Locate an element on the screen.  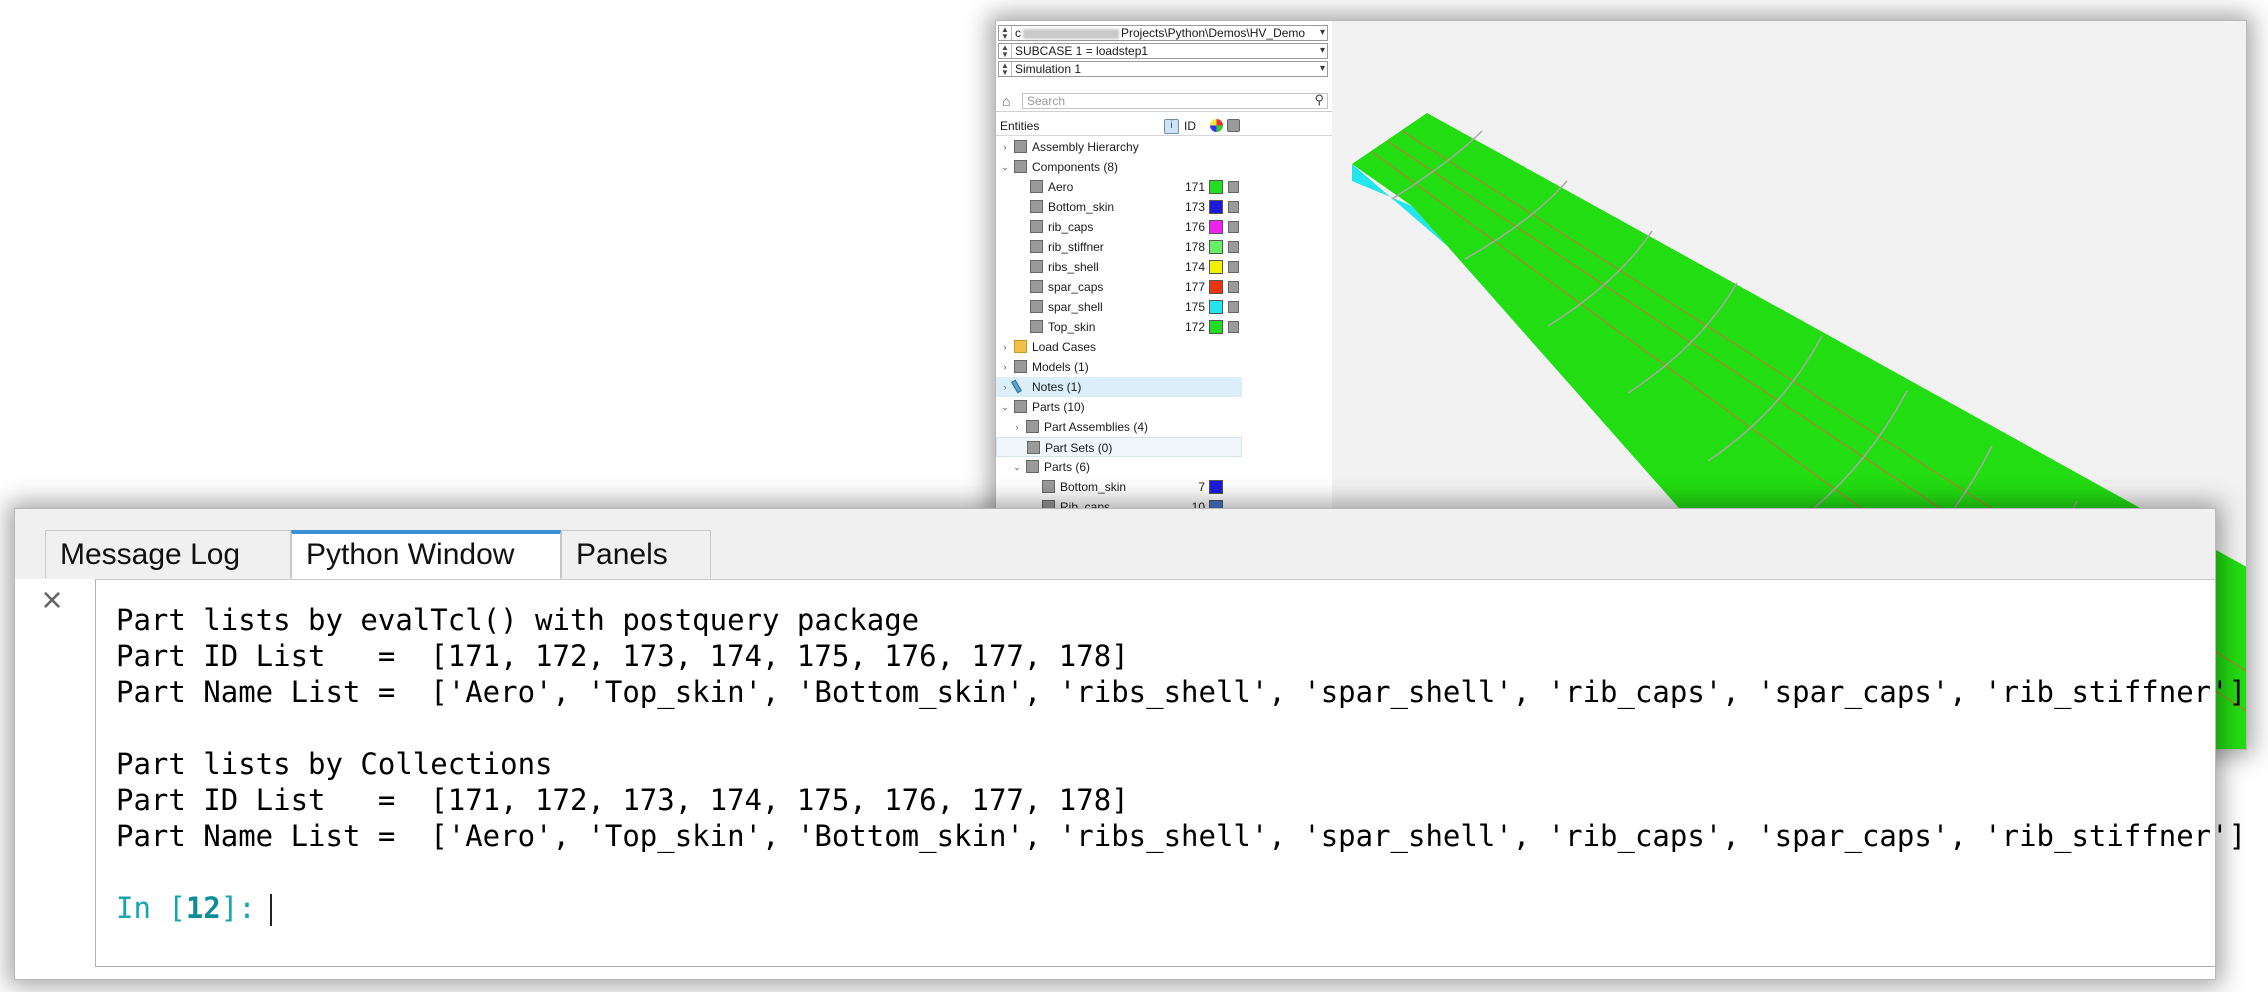
entities-header: Entities i ID is located at coordinates (1164, 126).